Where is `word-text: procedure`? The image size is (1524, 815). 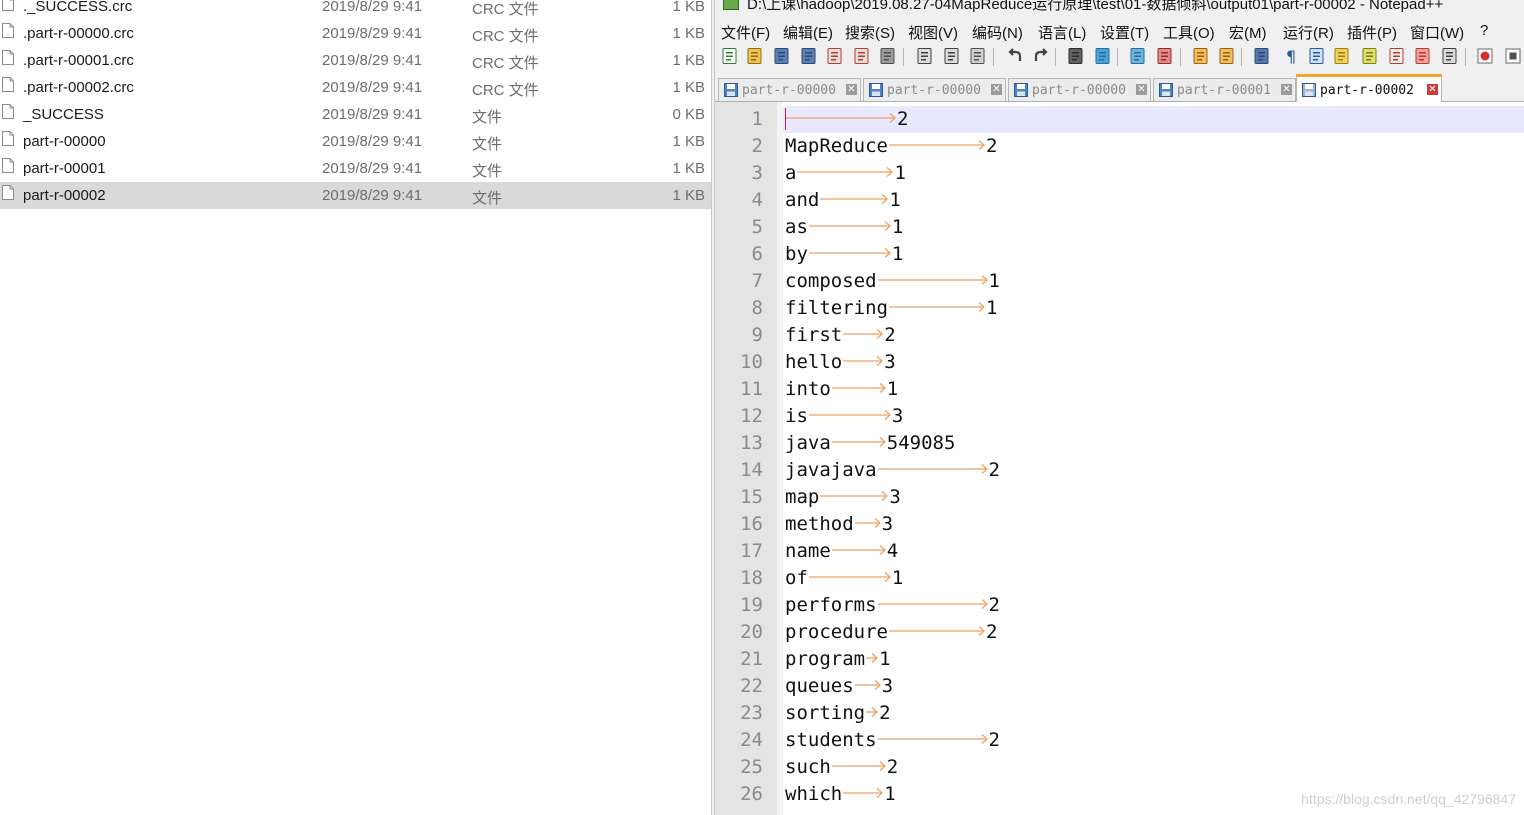 word-text: procedure is located at coordinates (836, 632).